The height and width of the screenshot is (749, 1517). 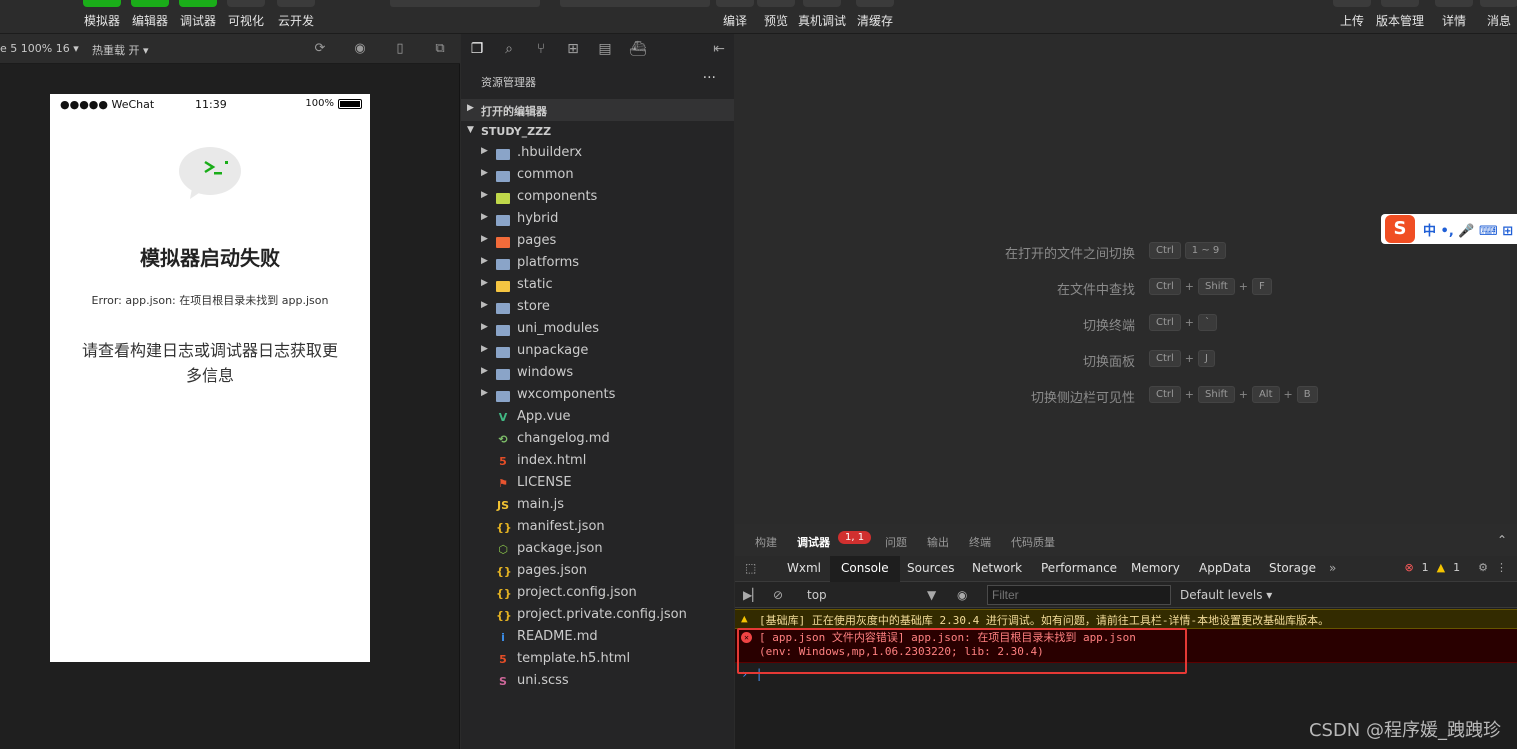 I want to click on tab-code-quality: 代码质量, so click(x=1033, y=542).